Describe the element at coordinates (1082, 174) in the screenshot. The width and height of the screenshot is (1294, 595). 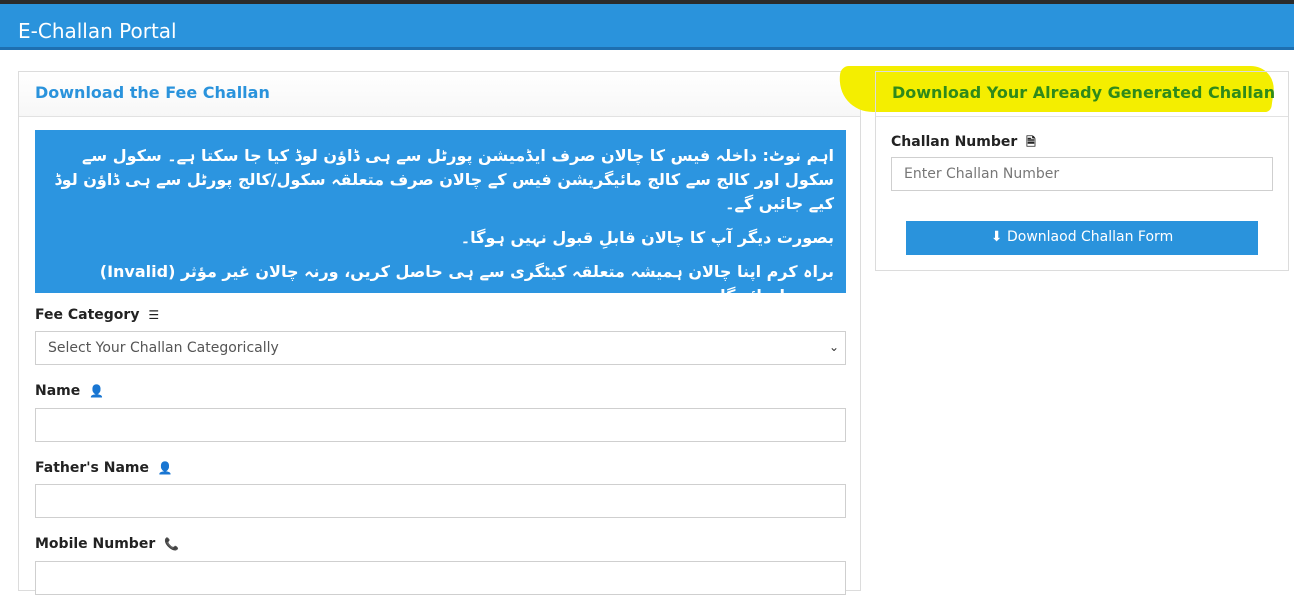
I see `challan-number-input: Enter Challan Number` at that location.